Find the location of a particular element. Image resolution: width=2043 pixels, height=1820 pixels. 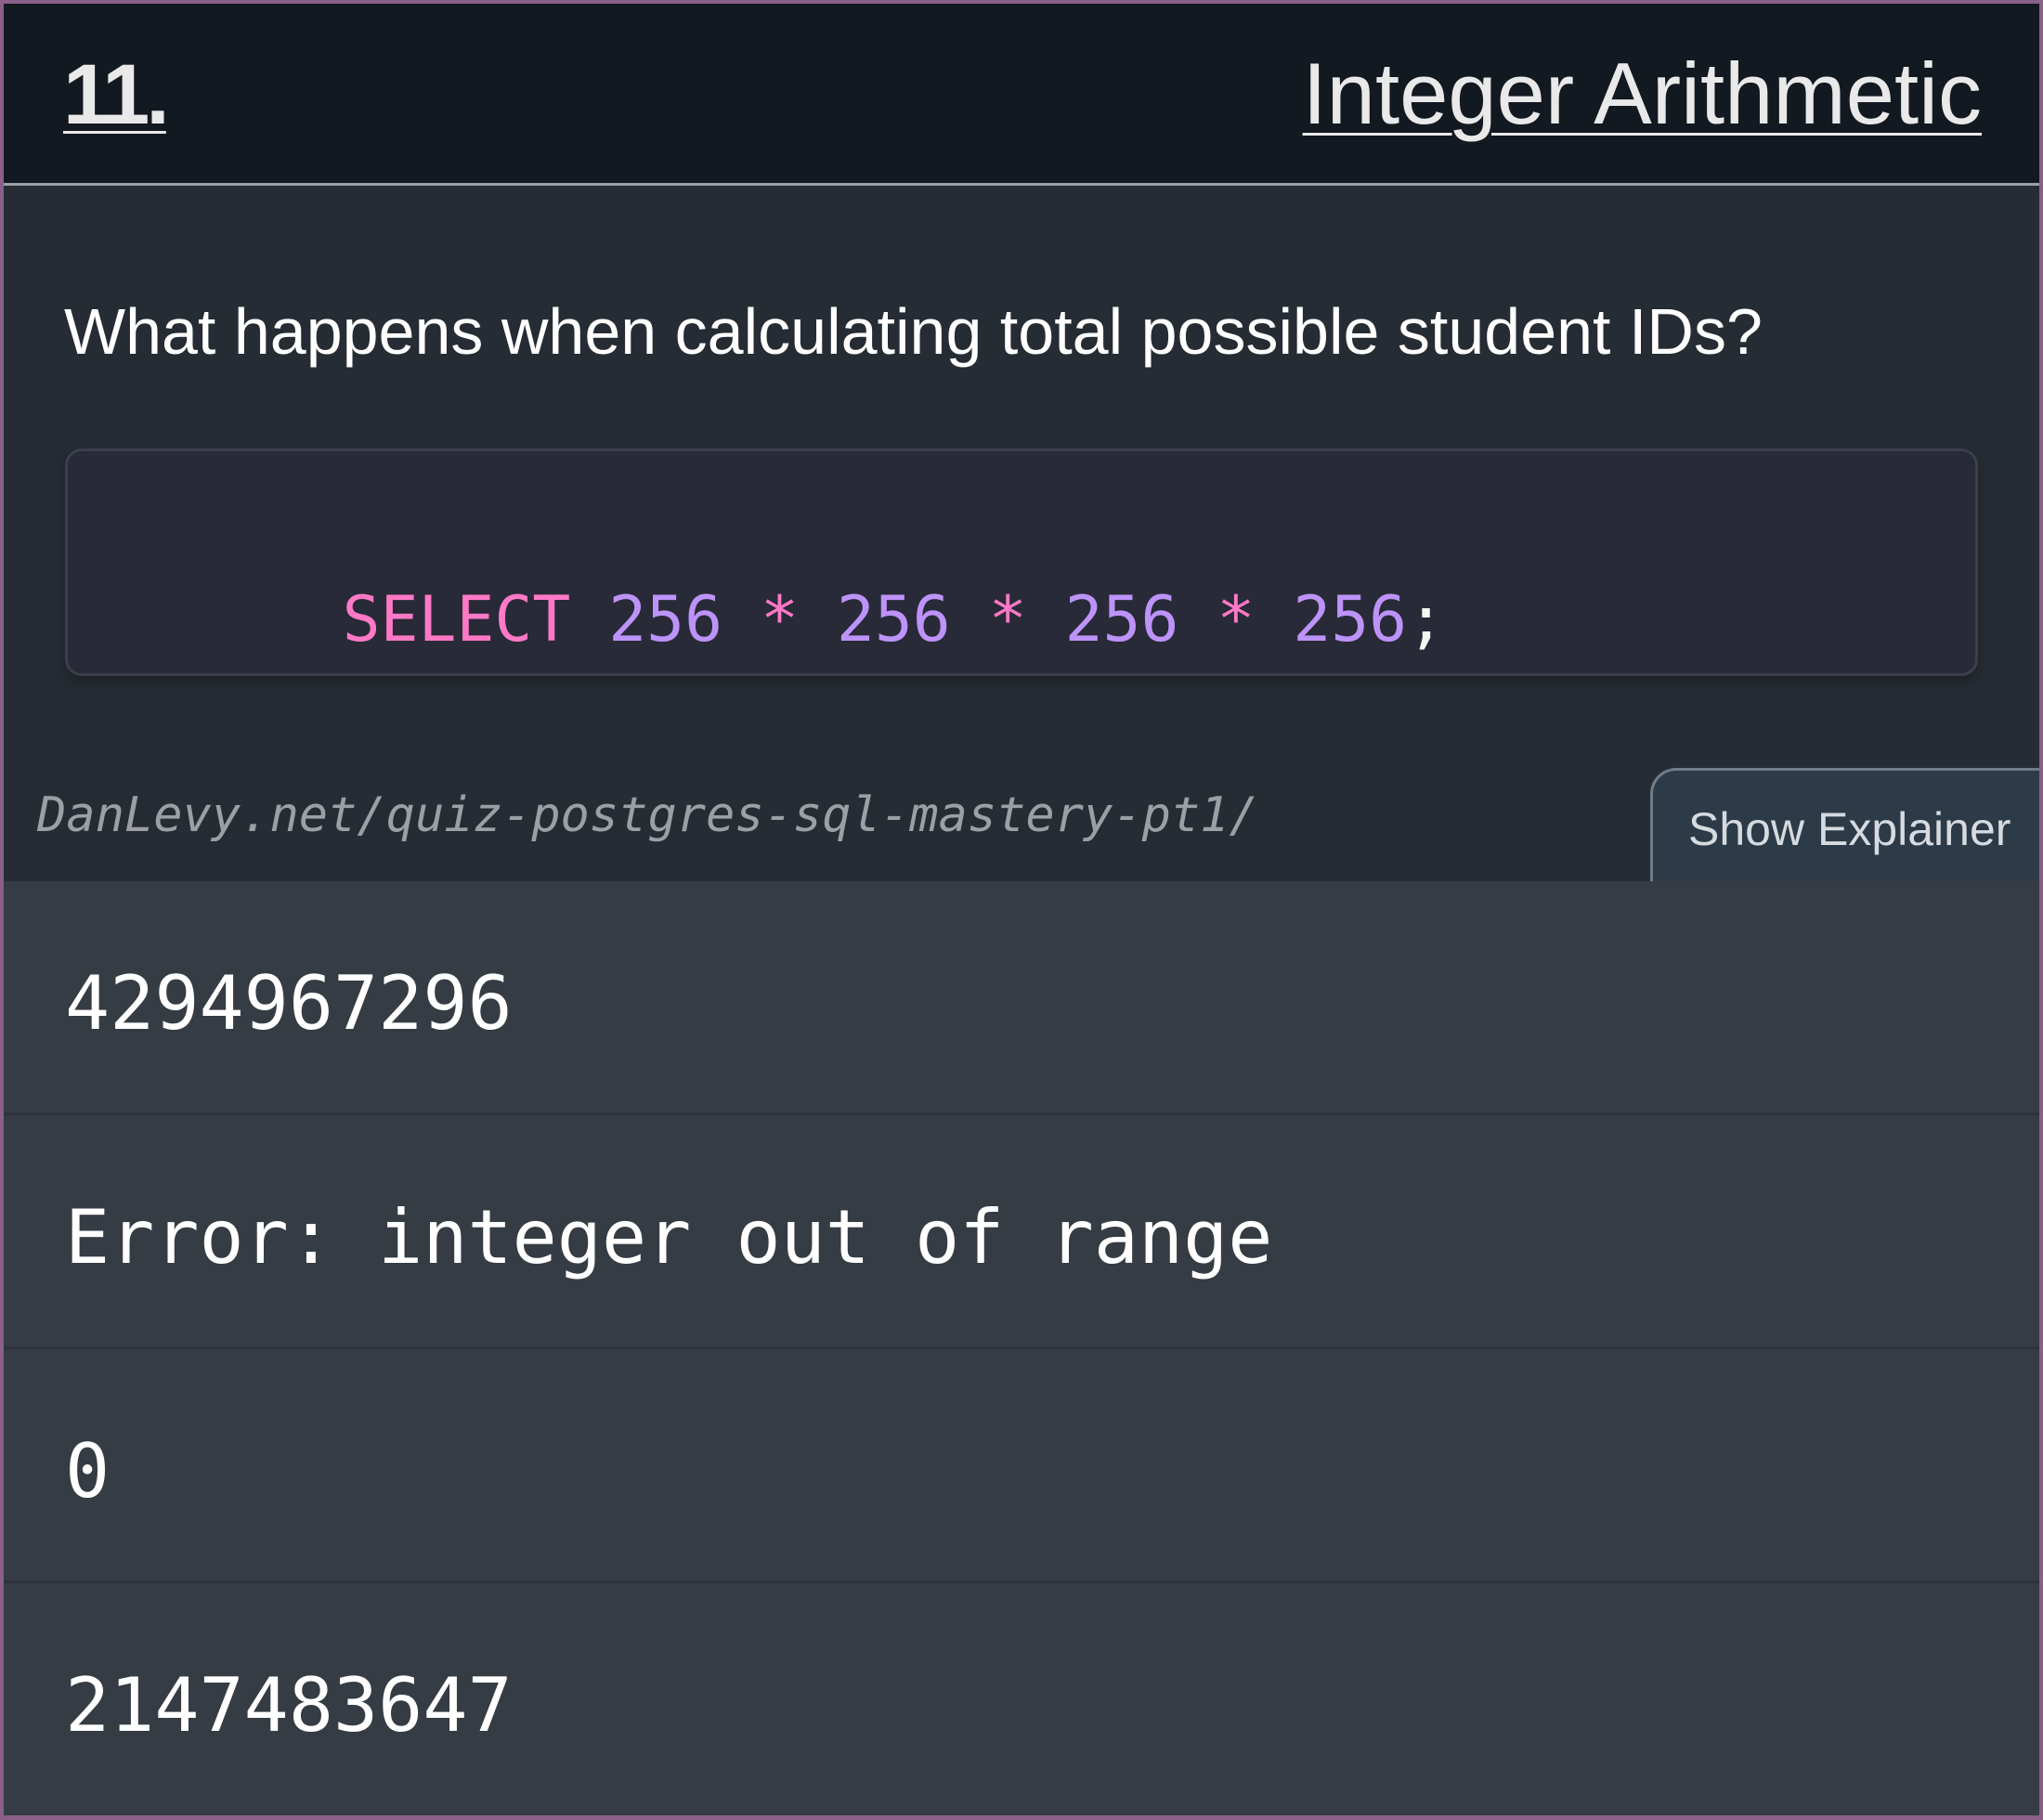

code-block: SELECT 256 * 256 * 256 * 256; is located at coordinates (1021, 562).